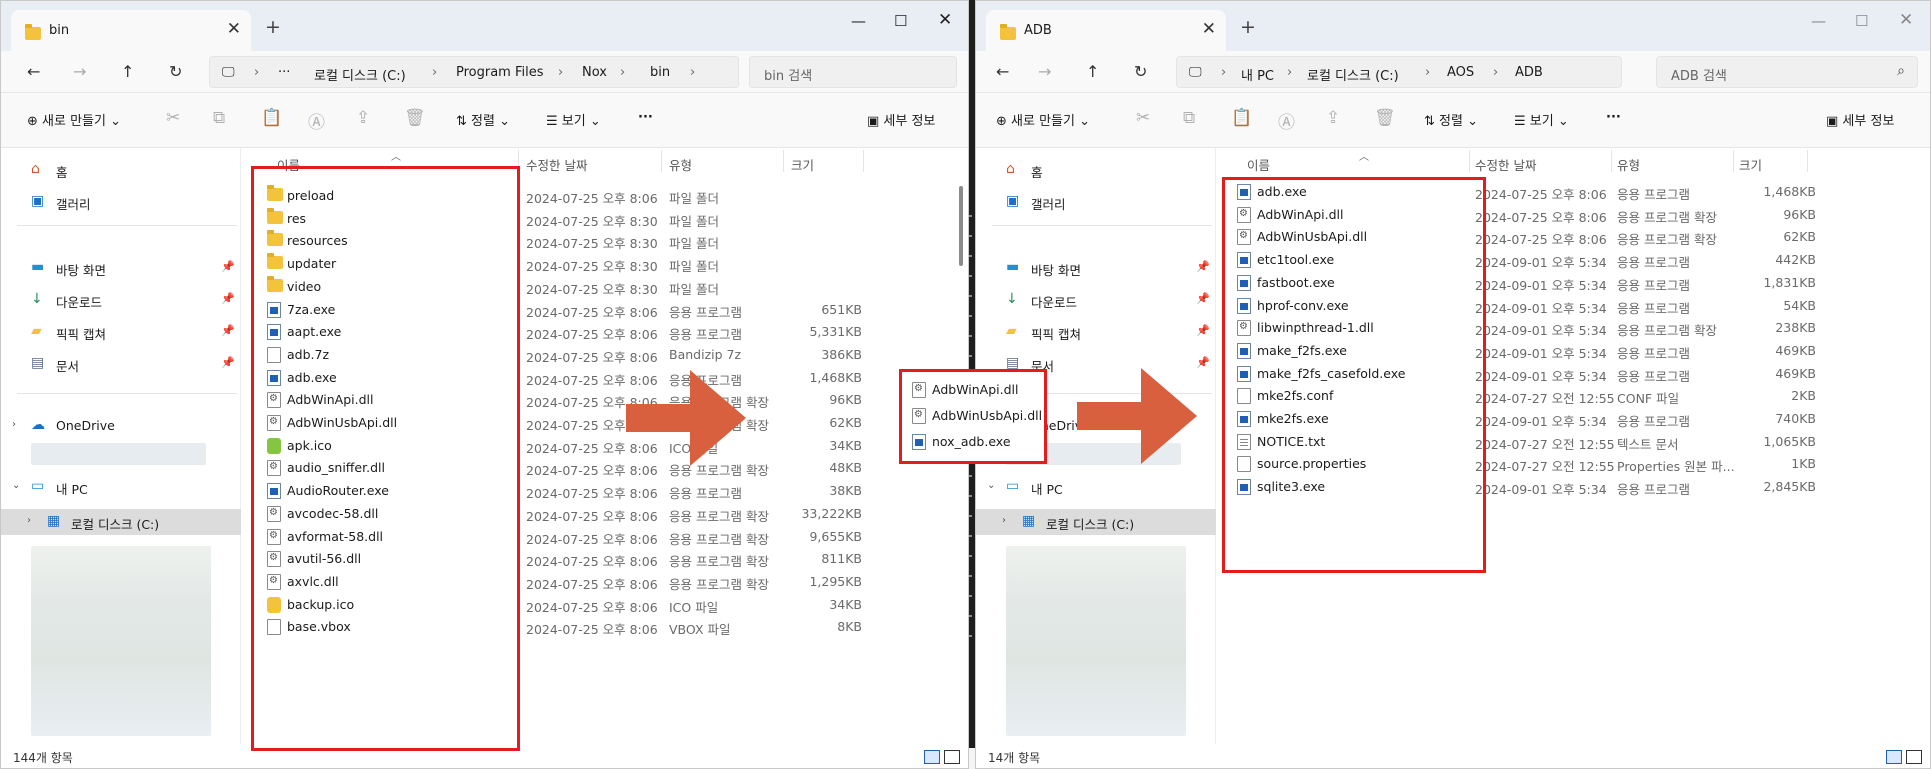  Describe the element at coordinates (1258, 164) in the screenshot. I see `column-header-name: 이름` at that location.